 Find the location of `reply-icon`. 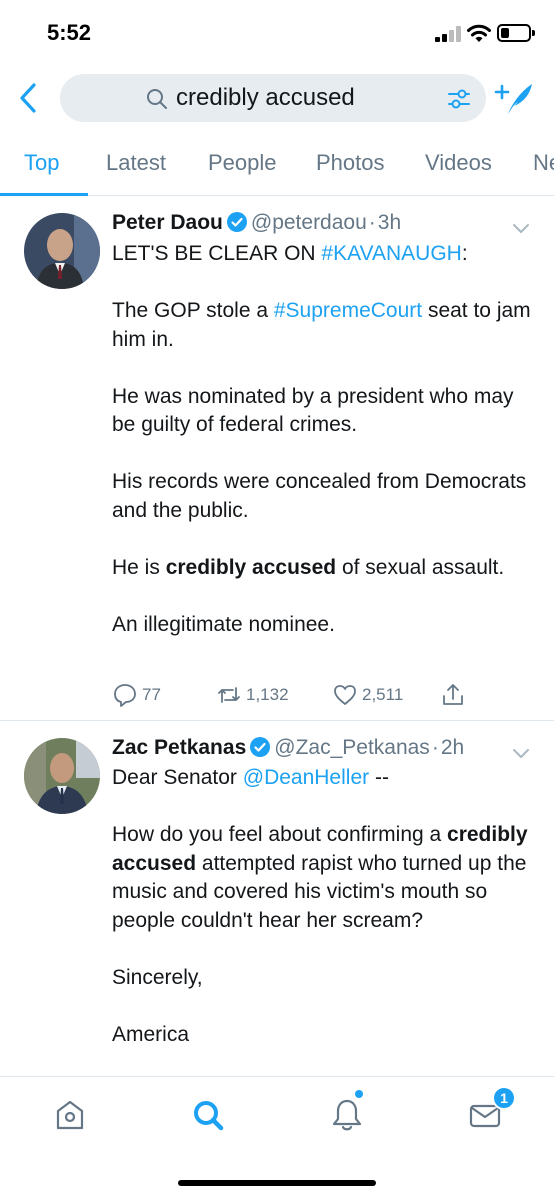

reply-icon is located at coordinates (125, 695).